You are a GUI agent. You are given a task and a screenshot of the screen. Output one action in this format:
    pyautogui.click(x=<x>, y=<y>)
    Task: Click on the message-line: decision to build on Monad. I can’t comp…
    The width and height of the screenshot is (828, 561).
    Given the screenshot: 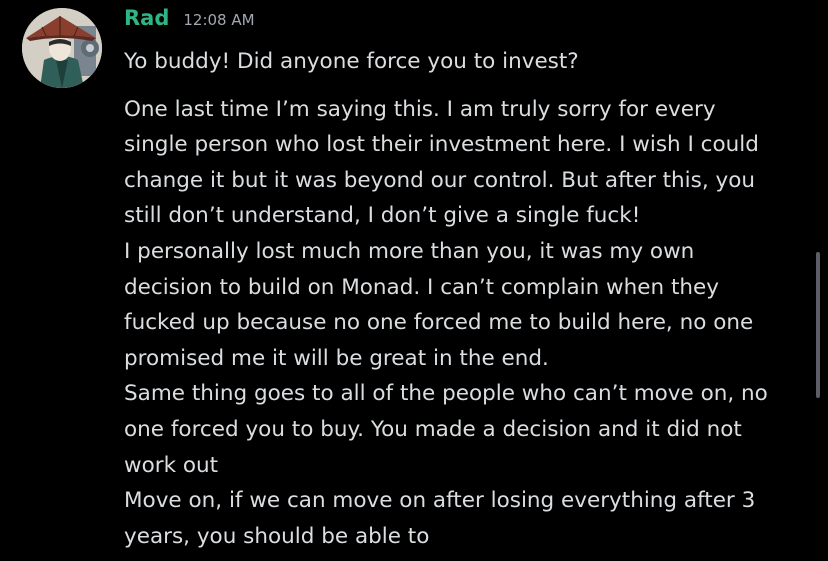 What is the action you would take?
    pyautogui.click(x=421, y=287)
    